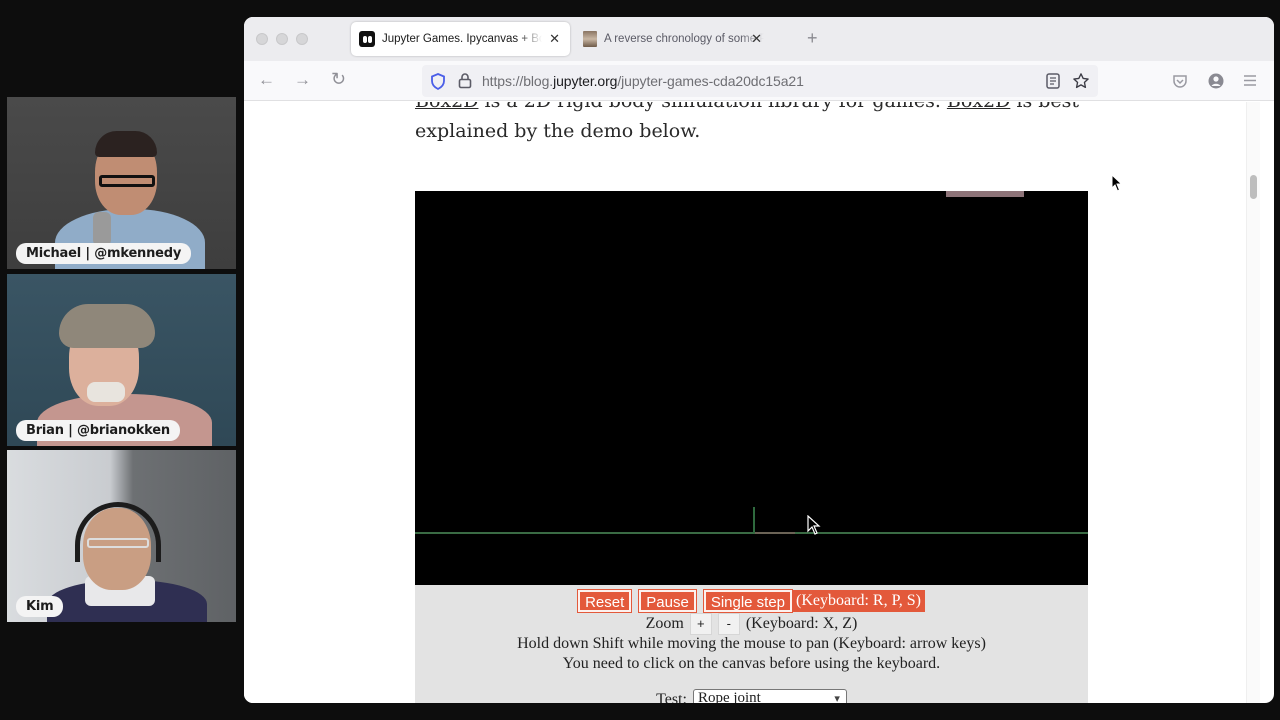 The height and width of the screenshot is (720, 1280). Describe the element at coordinates (262, 39) in the screenshot. I see `close-window-button` at that location.